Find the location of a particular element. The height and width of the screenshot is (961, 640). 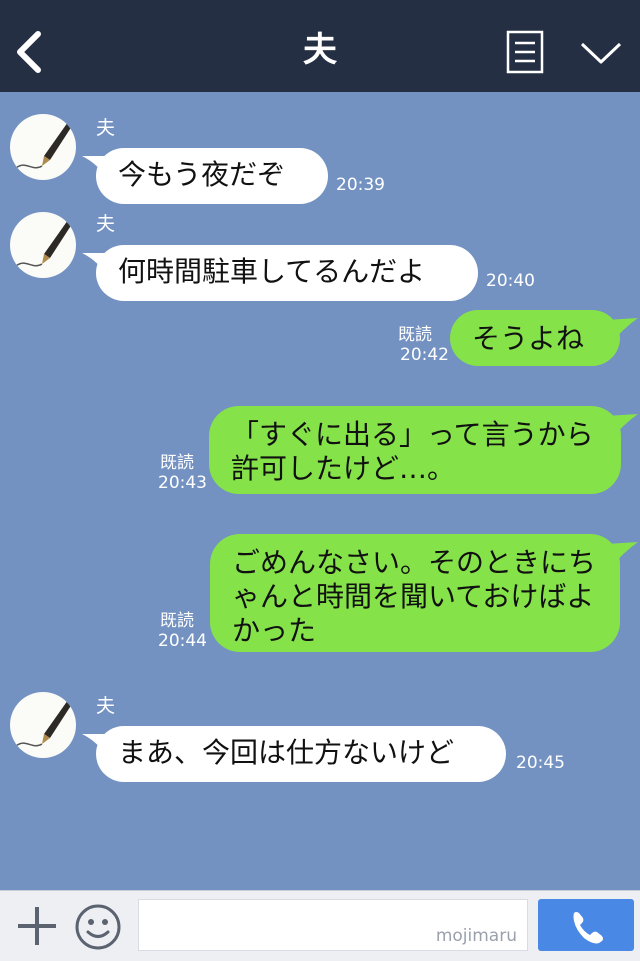

chat-title: 夫 is located at coordinates (320, 50).